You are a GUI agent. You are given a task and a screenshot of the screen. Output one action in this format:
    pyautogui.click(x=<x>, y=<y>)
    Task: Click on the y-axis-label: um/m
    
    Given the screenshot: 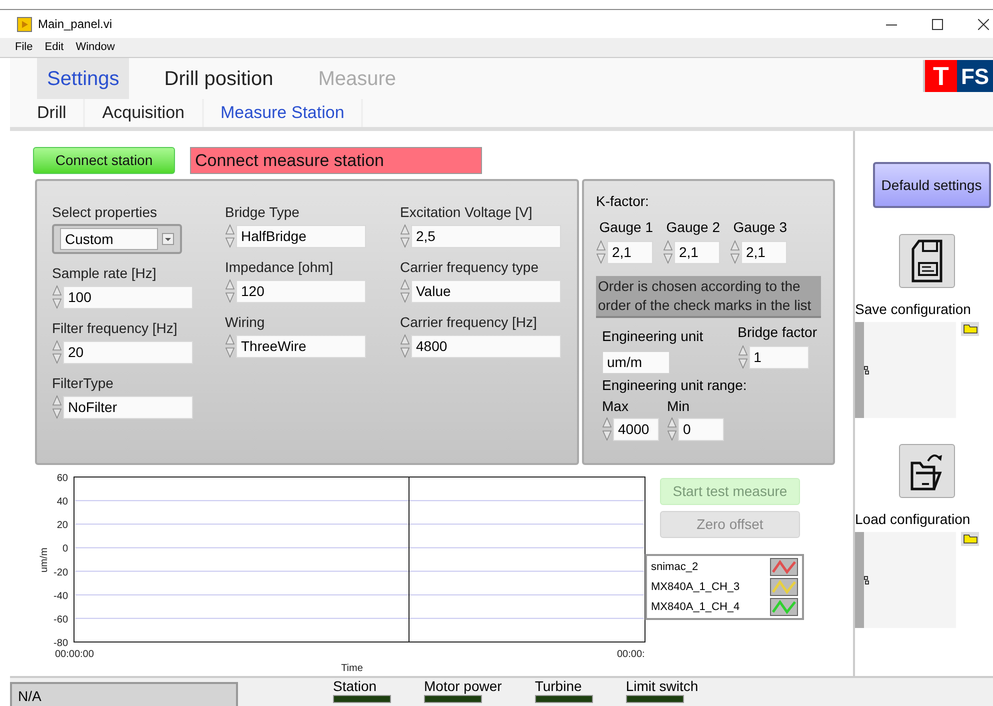 What is the action you would take?
    pyautogui.click(x=44, y=560)
    